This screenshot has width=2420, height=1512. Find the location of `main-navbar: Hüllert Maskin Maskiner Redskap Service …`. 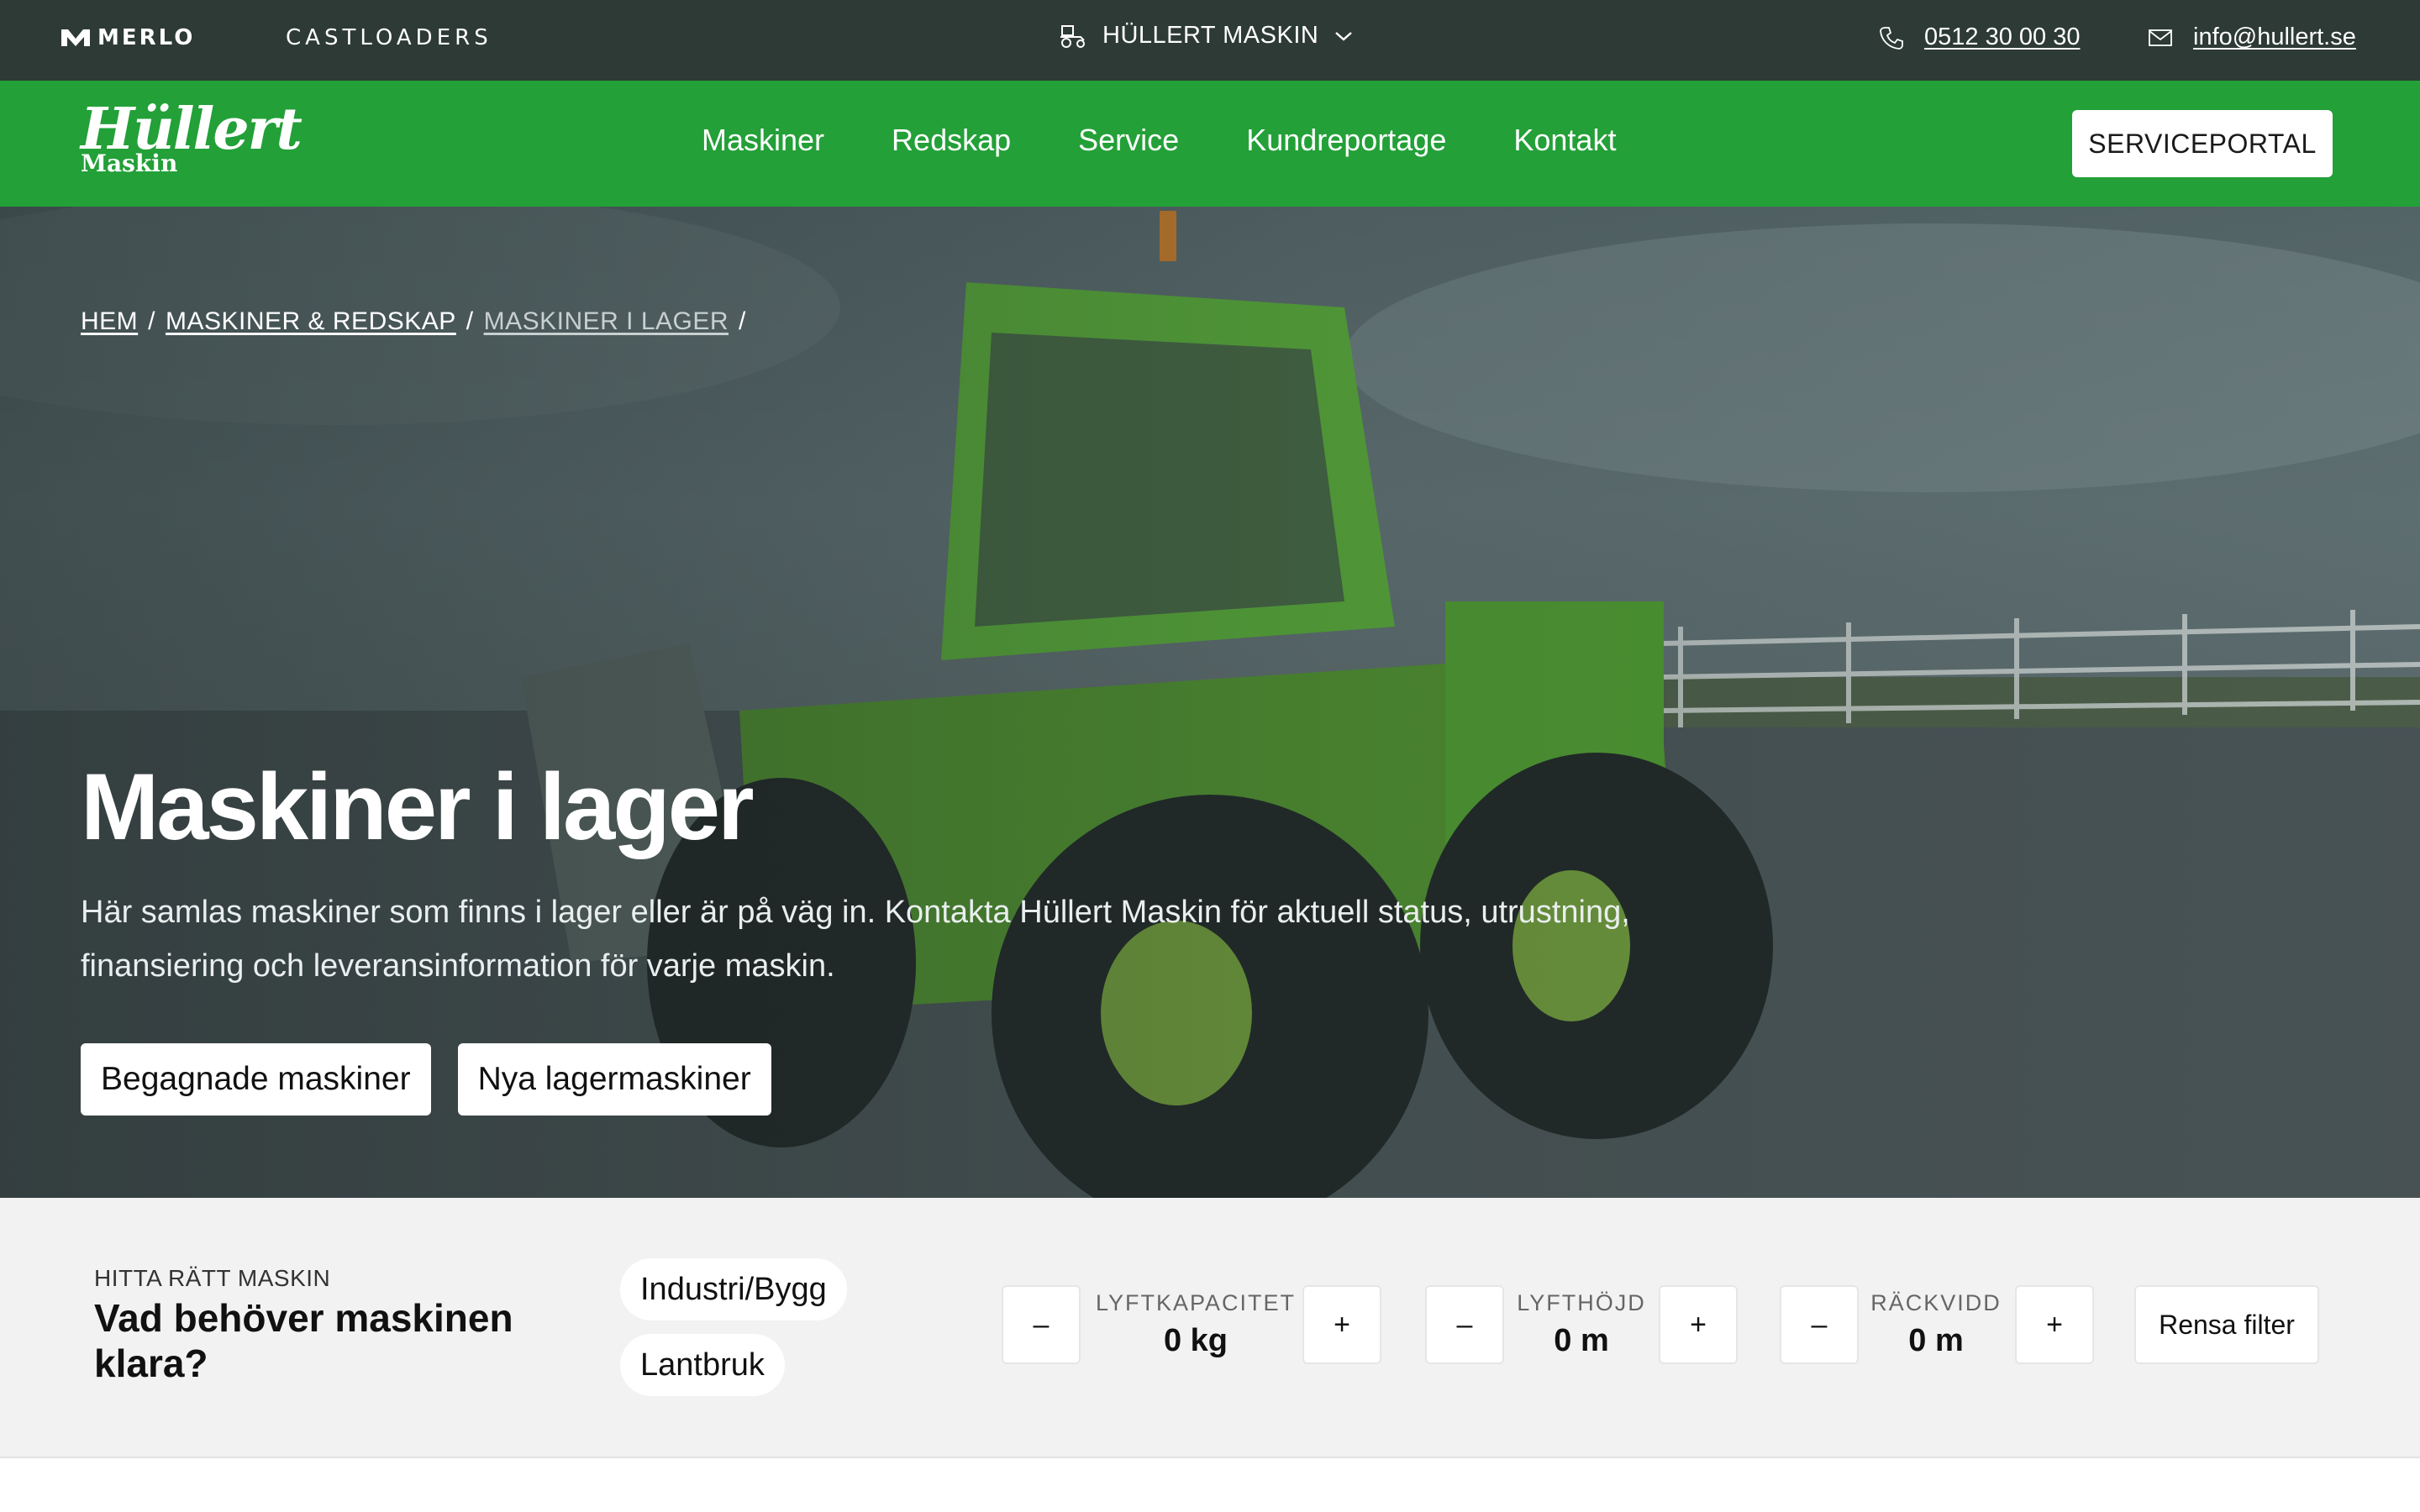

main-navbar: Hüllert Maskin Maskiner Redskap Service … is located at coordinates (1210, 144).